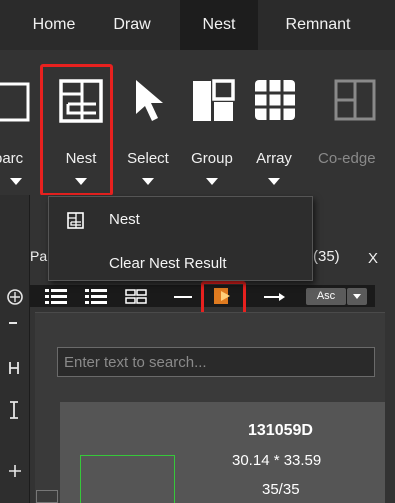 This screenshot has height=503, width=395. What do you see at coordinates (75, 220) in the screenshot?
I see `nest-icon` at bounding box center [75, 220].